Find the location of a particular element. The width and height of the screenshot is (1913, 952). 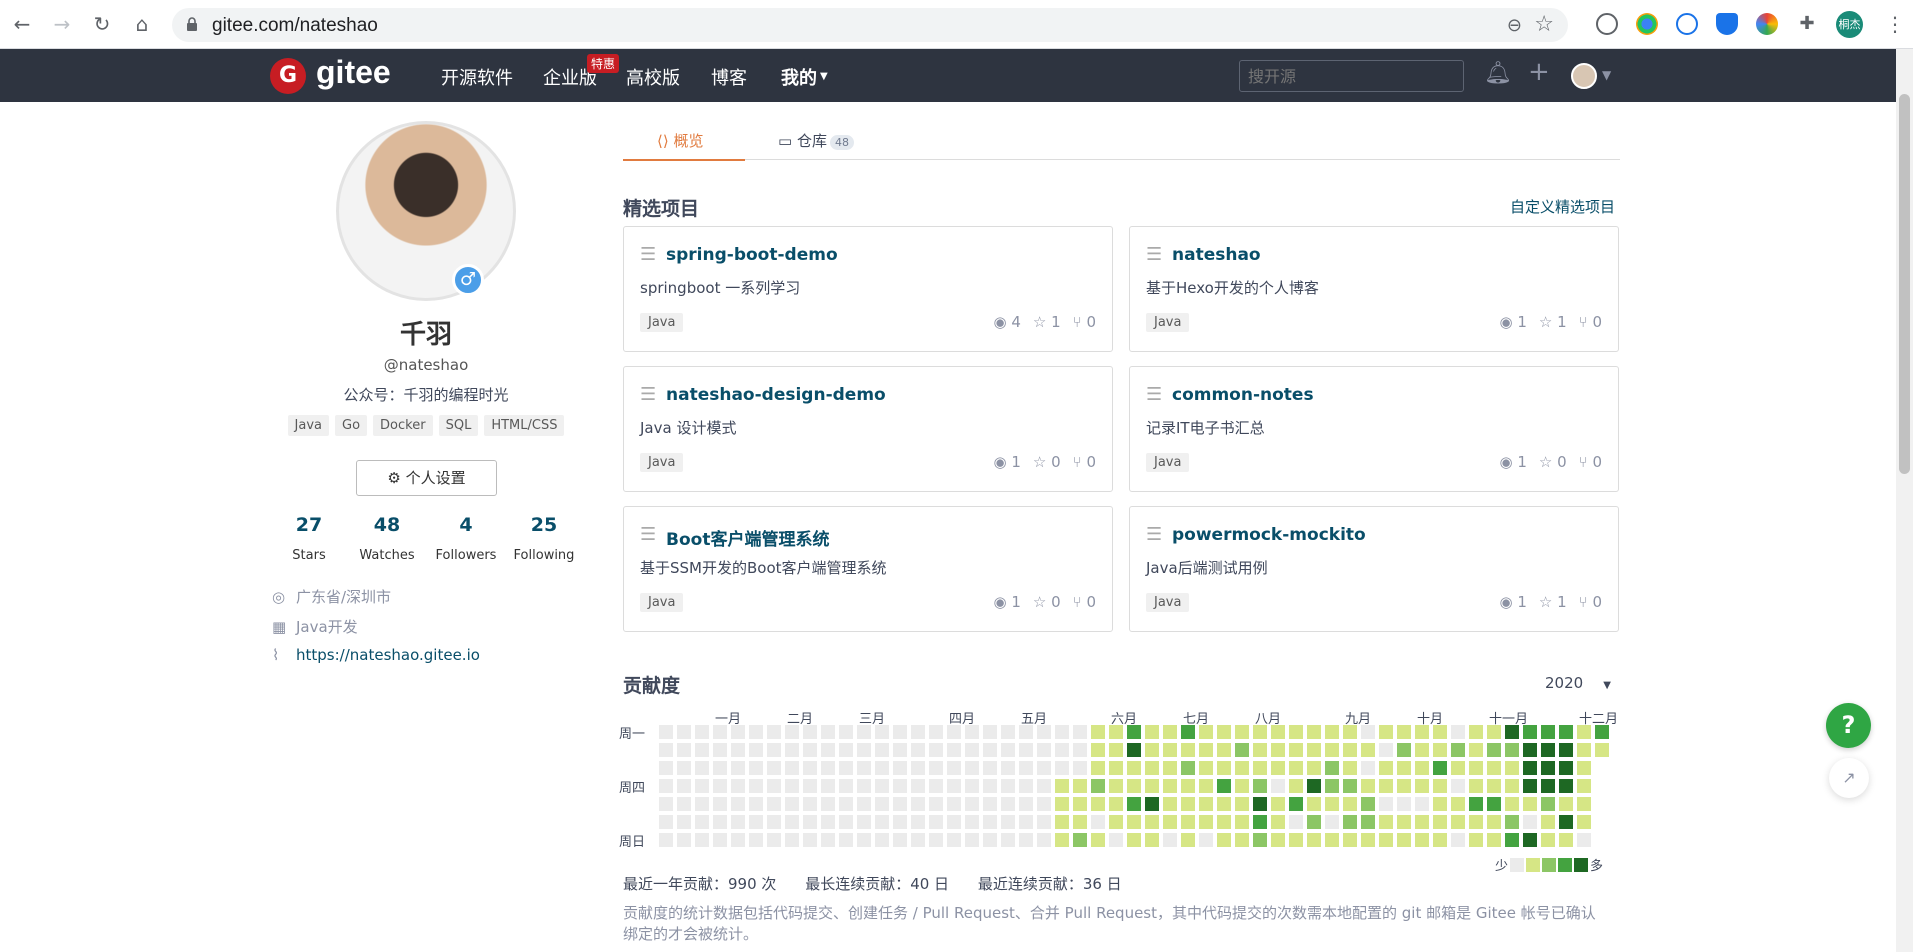

project-title: common-notes is located at coordinates (1243, 395).